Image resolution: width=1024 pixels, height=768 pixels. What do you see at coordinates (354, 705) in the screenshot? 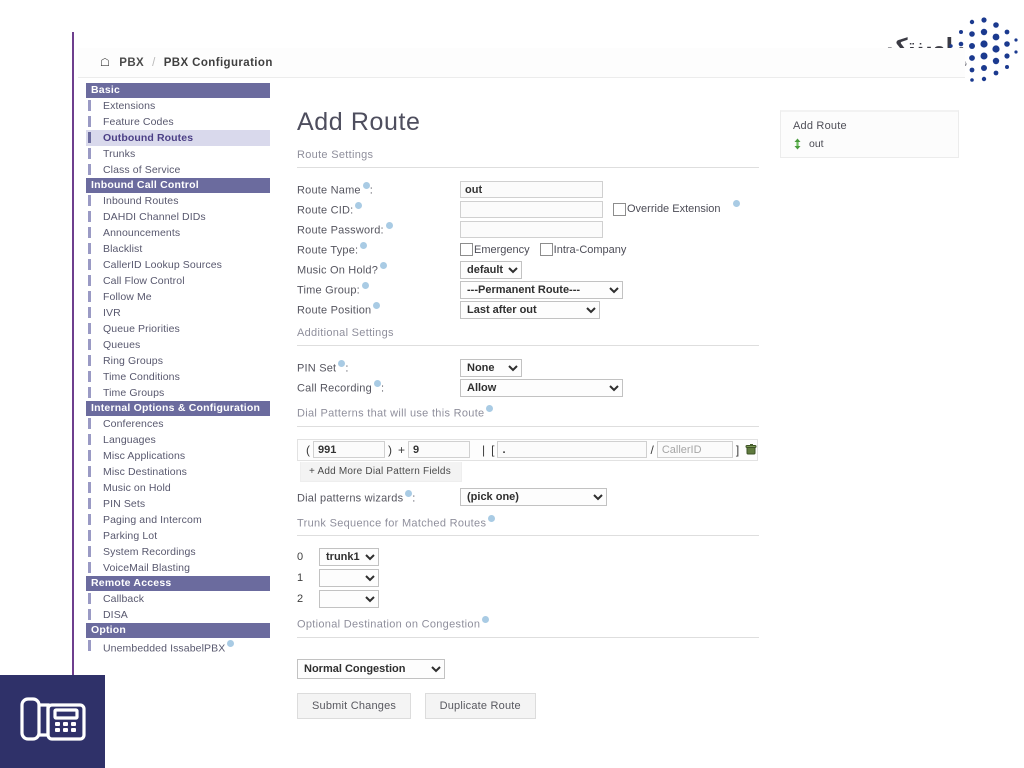
I see `submit-changes-button: Submit Changes` at bounding box center [354, 705].